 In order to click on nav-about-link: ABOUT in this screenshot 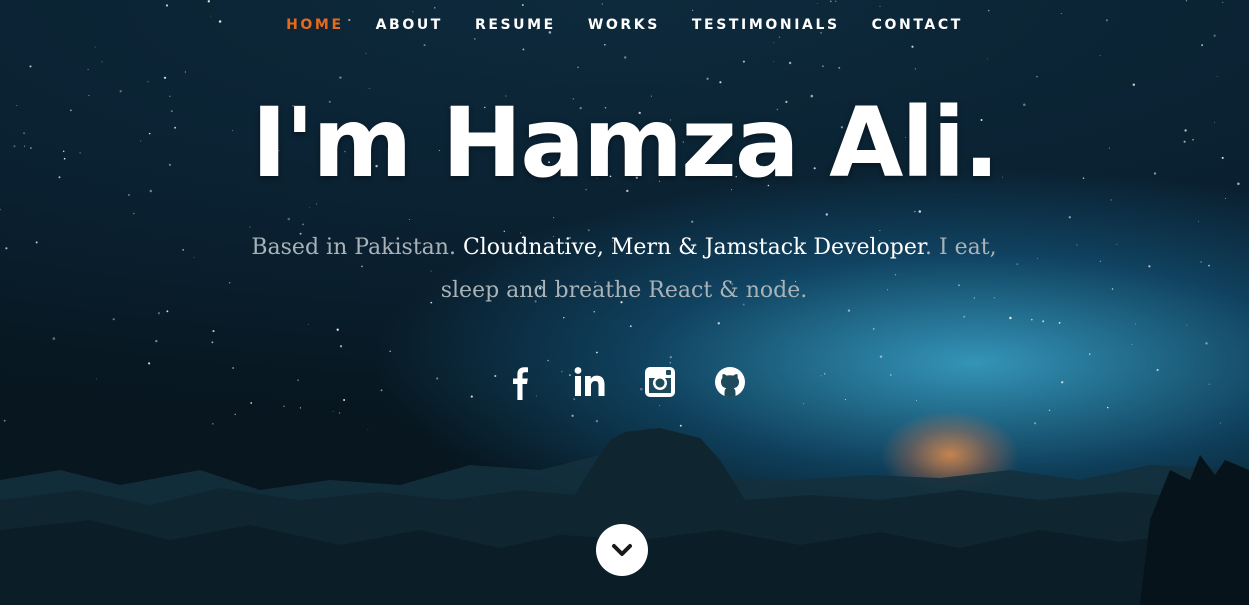, I will do `click(409, 25)`.